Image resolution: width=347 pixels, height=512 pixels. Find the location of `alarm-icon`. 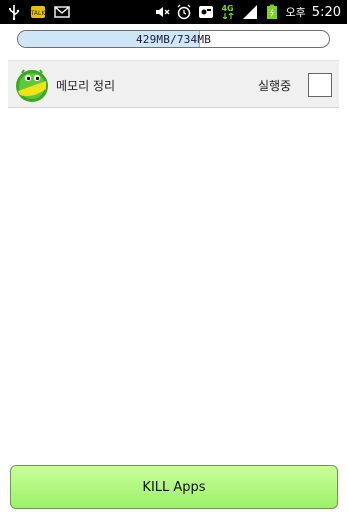

alarm-icon is located at coordinates (184, 12).